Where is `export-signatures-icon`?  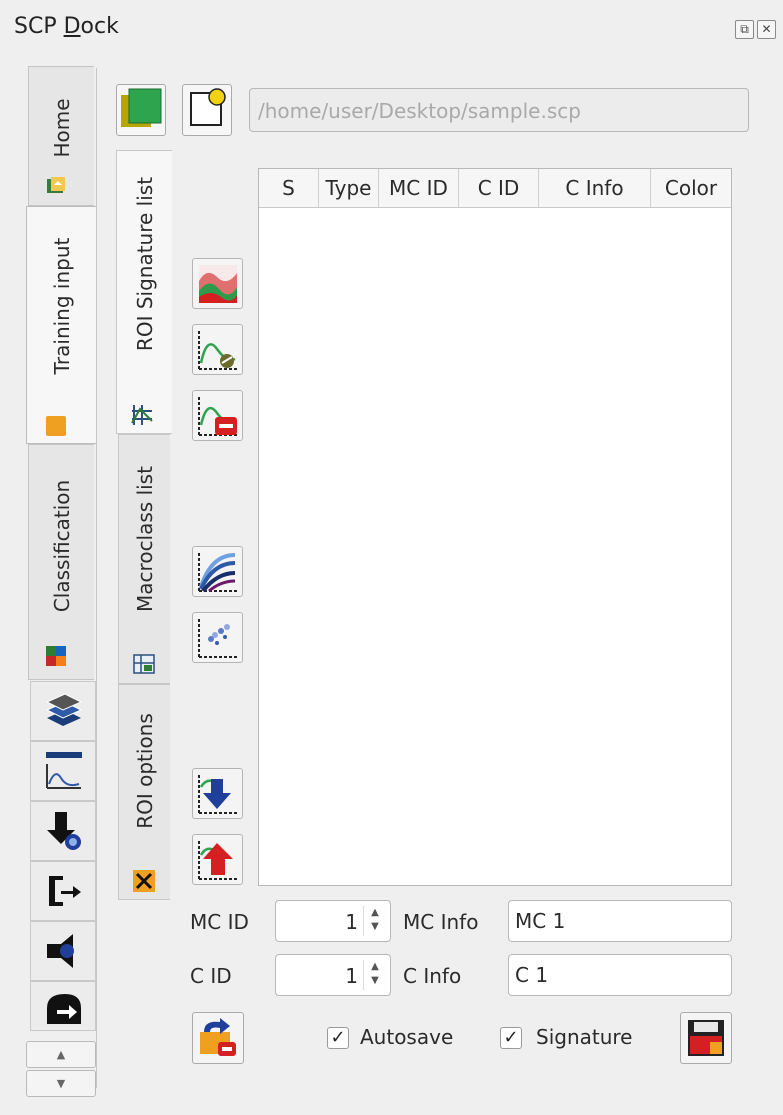
export-signatures-icon is located at coordinates (217, 860).